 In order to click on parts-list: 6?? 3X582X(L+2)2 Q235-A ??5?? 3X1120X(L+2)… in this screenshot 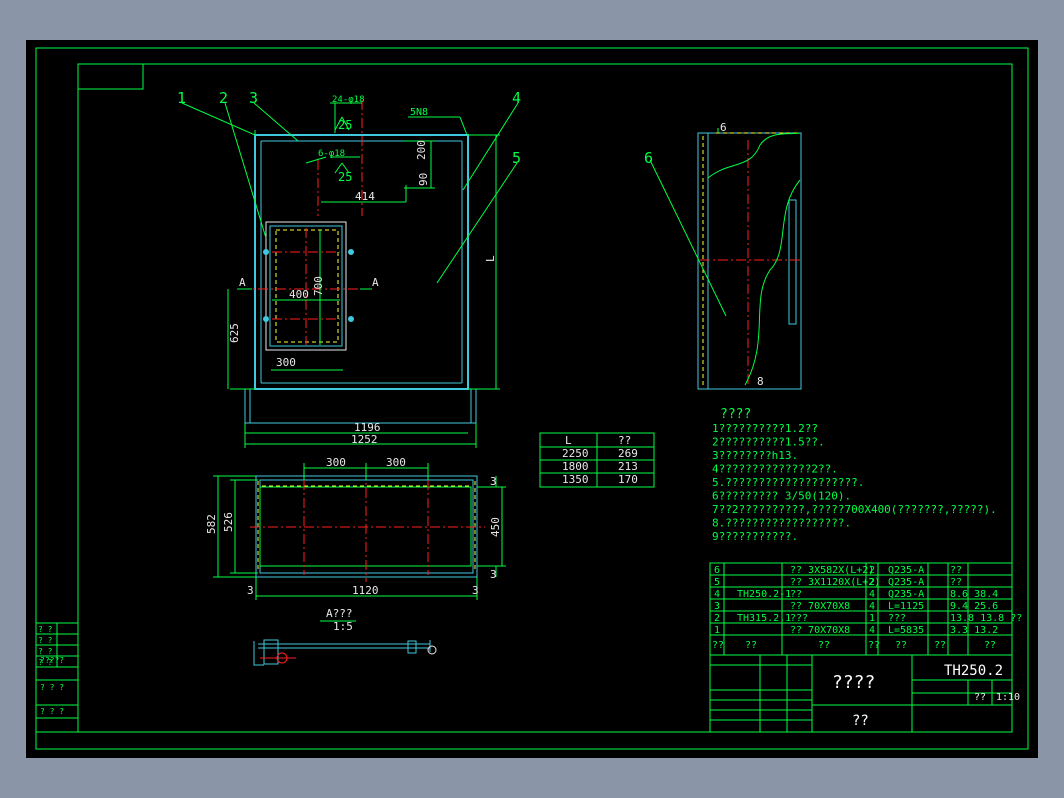, I will do `click(865, 609)`.